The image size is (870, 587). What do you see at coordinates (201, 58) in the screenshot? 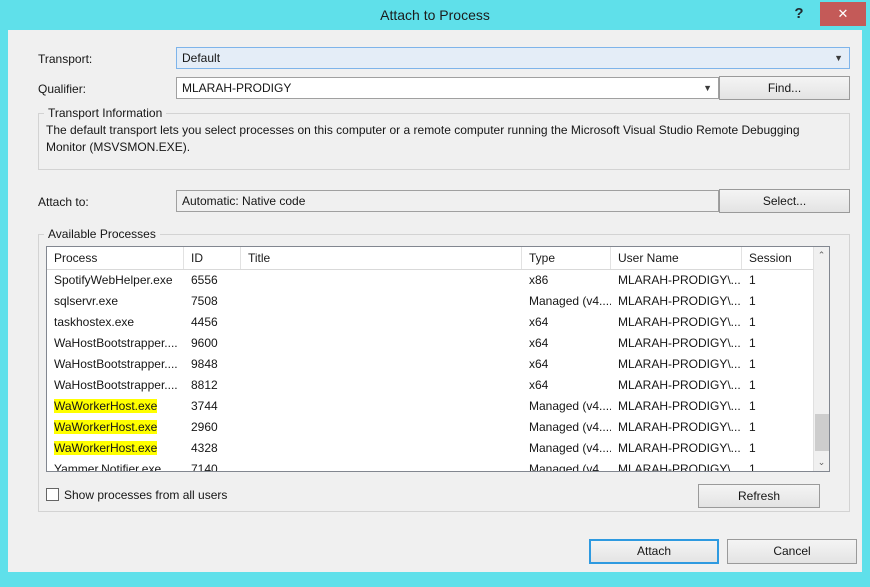
I see `transport-value: Default` at bounding box center [201, 58].